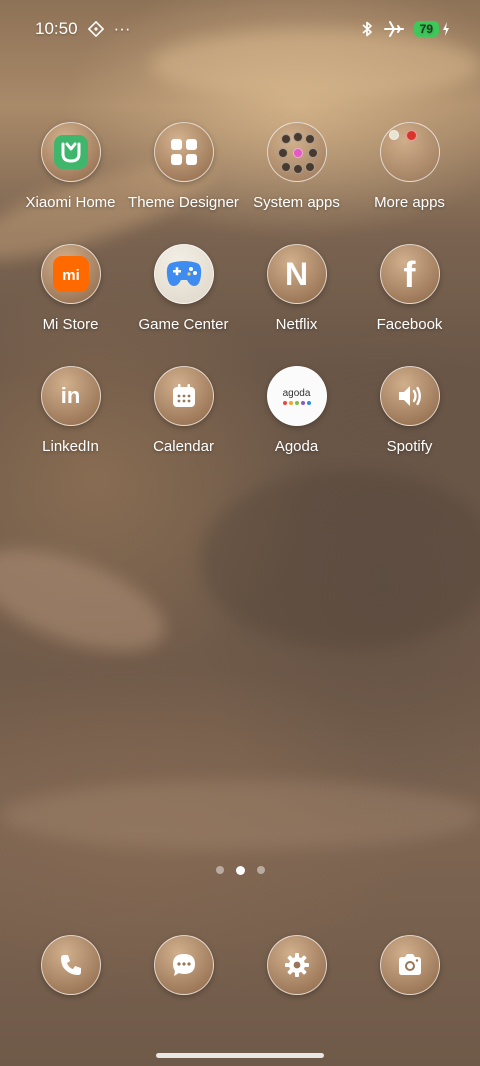 Image resolution: width=480 pixels, height=1066 pixels. I want to click on system-apps-folder-icon, so click(296, 152).